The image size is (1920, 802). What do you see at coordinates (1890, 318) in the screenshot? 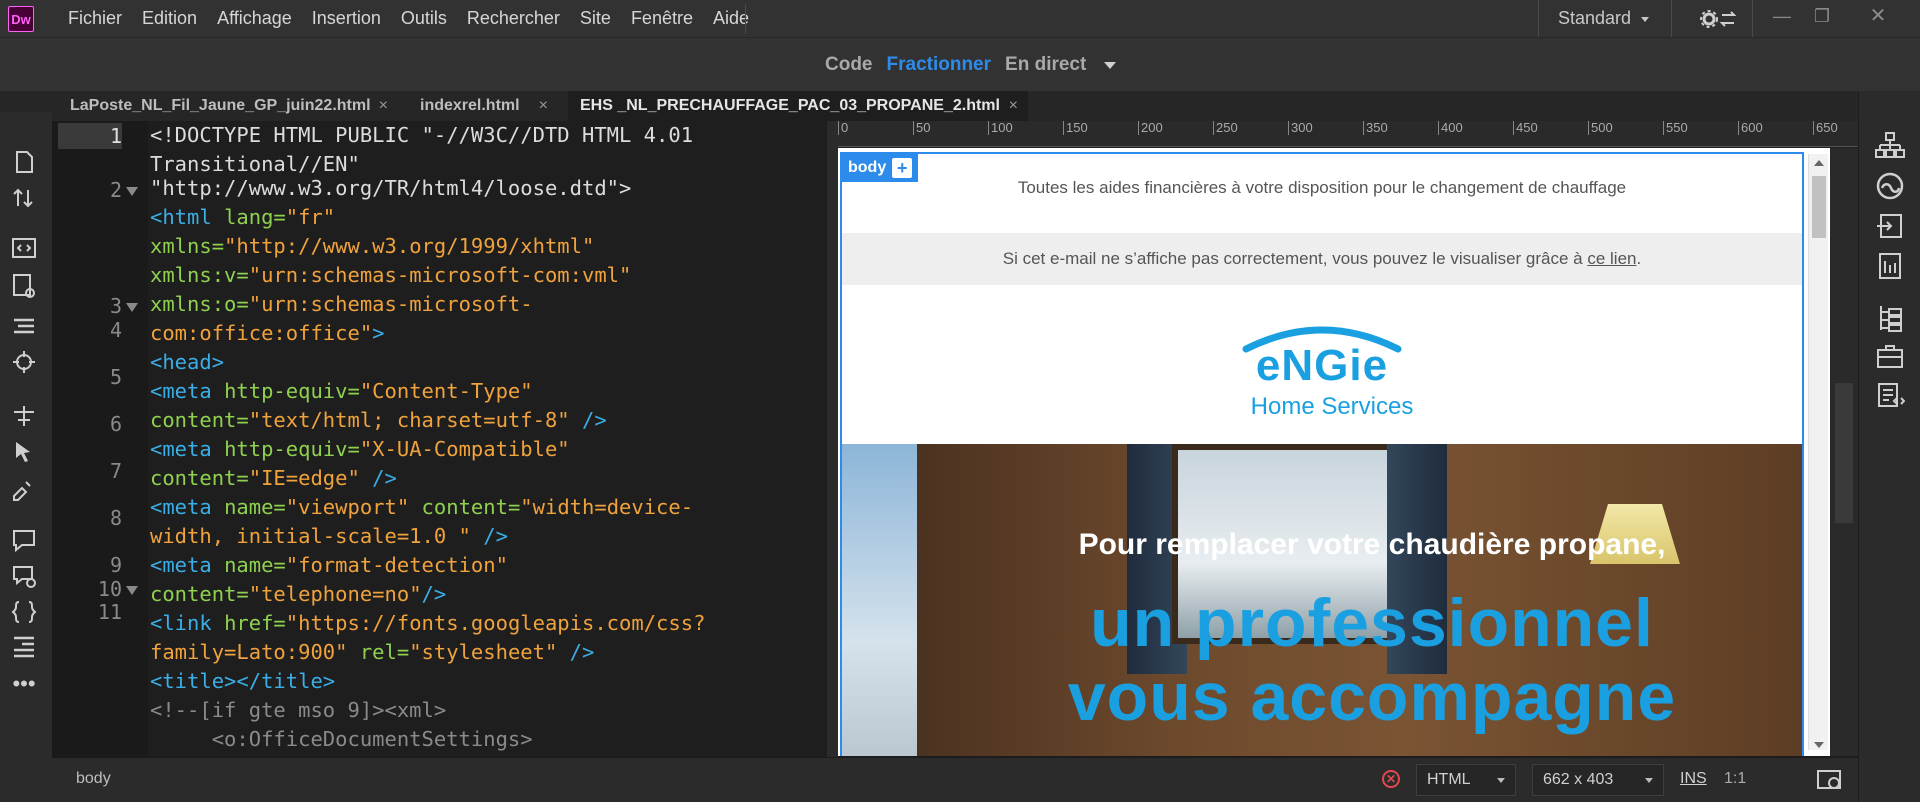
I see `dom-panel-icon` at bounding box center [1890, 318].